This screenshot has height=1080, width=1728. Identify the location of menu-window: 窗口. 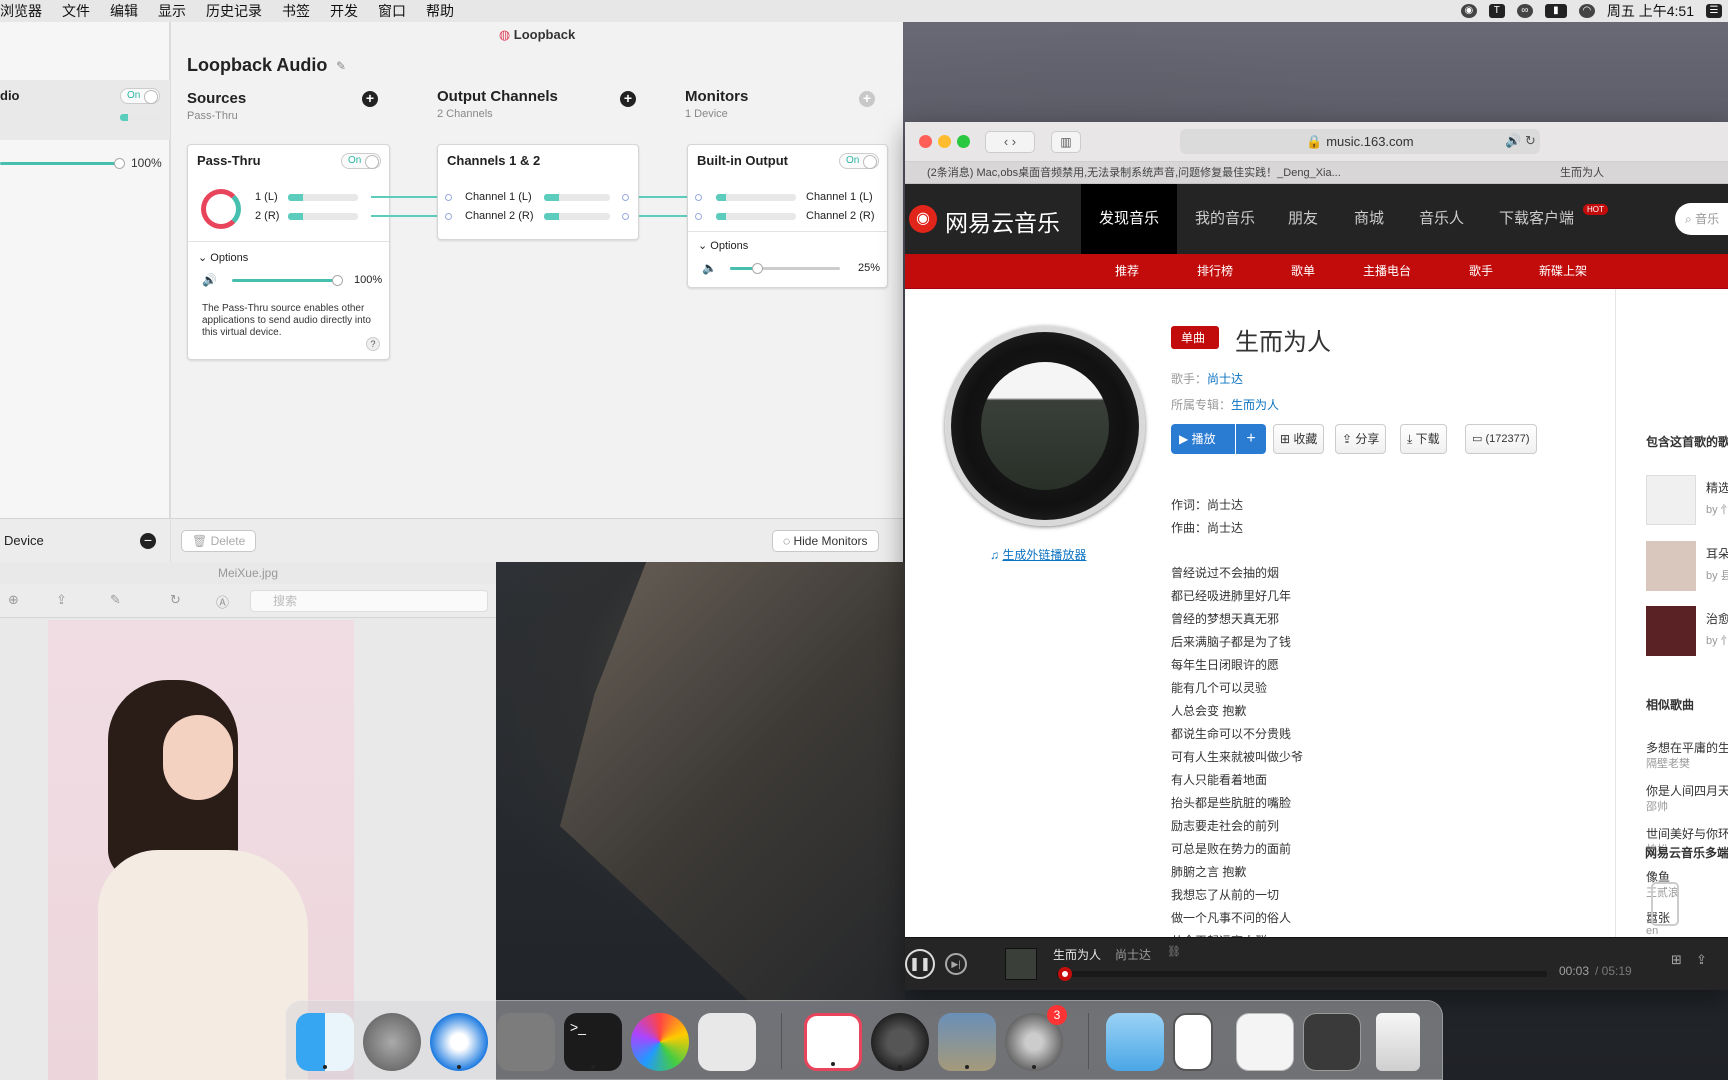
(392, 11).